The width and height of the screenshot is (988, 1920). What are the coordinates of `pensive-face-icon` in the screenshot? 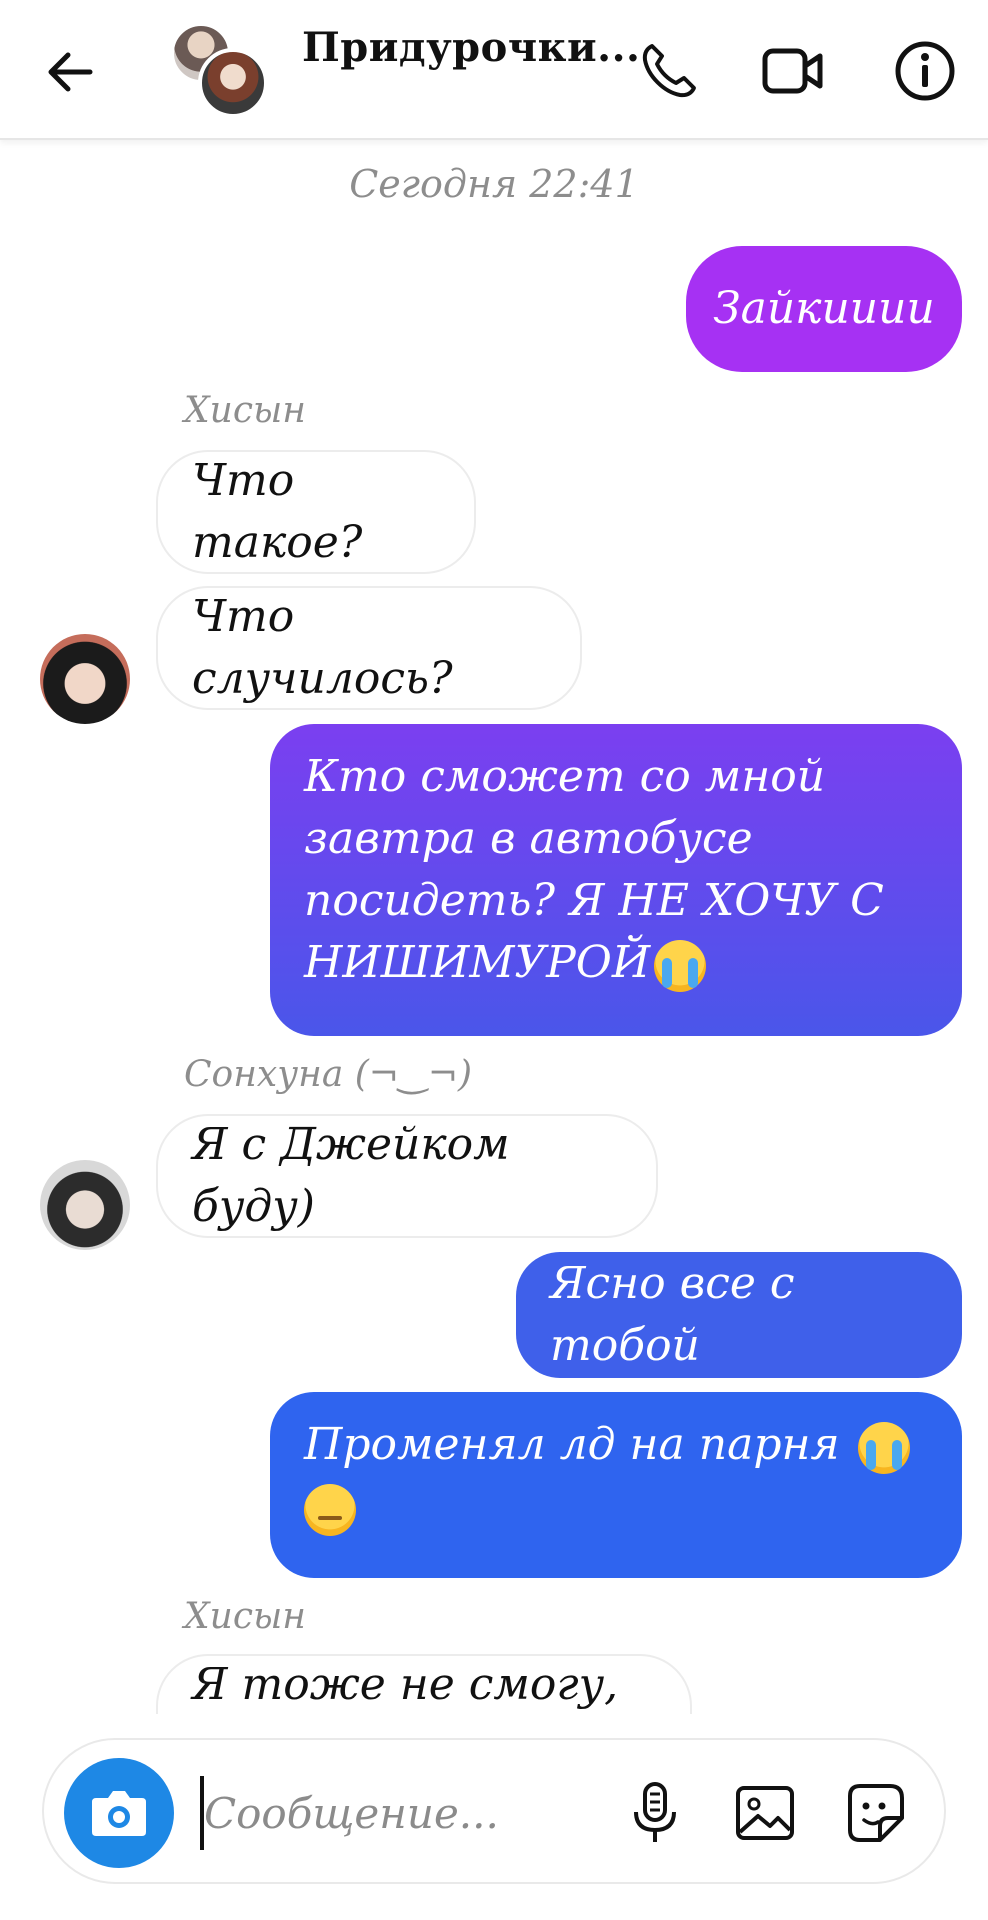 It's located at (330, 1509).